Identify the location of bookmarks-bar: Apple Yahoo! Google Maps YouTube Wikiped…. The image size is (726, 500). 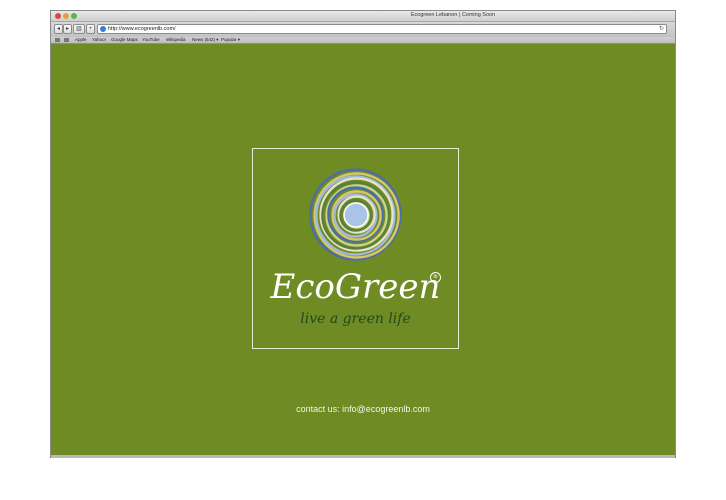
(363, 40).